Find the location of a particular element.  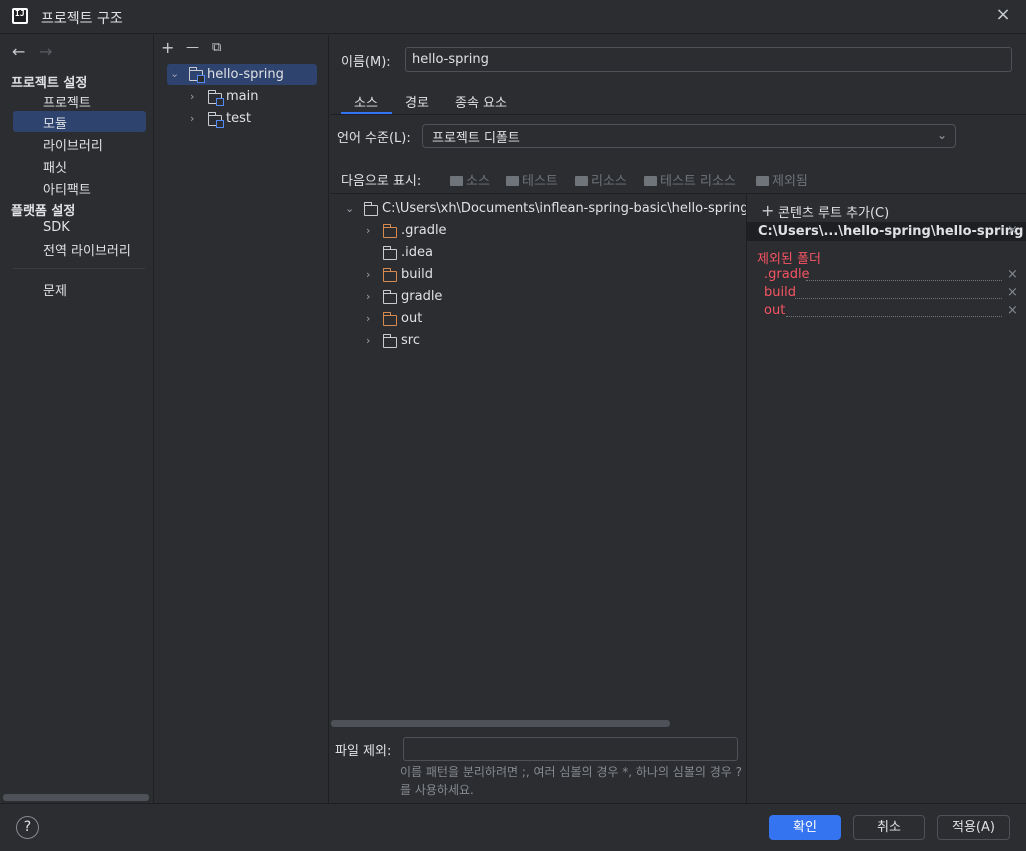

ok-button: 확인 is located at coordinates (805, 827).